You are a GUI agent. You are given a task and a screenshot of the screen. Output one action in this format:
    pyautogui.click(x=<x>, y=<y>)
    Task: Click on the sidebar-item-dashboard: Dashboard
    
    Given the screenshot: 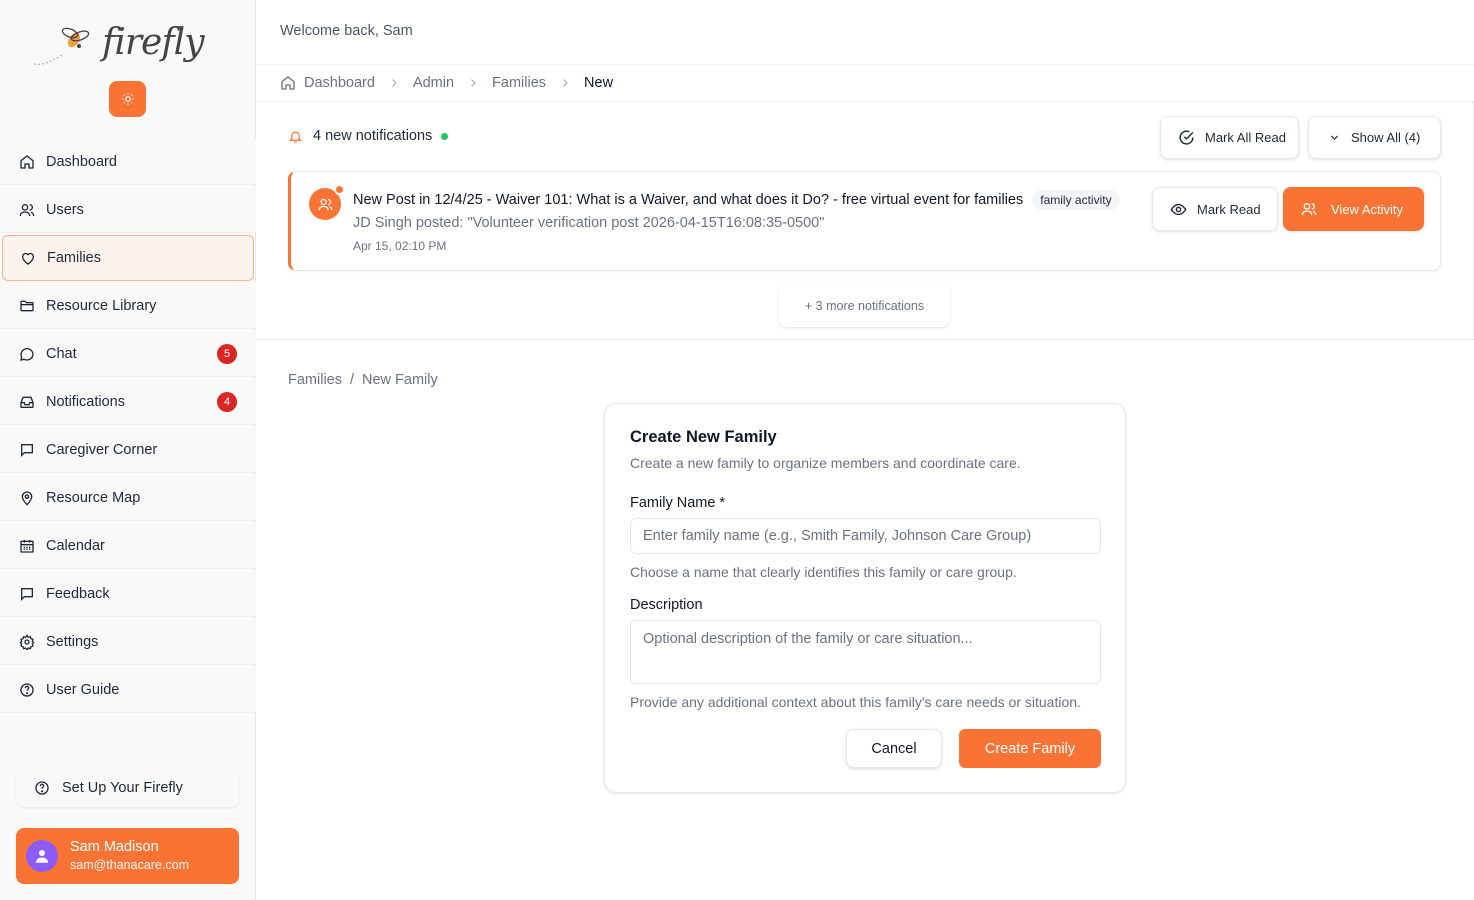 What is the action you would take?
    pyautogui.click(x=128, y=162)
    